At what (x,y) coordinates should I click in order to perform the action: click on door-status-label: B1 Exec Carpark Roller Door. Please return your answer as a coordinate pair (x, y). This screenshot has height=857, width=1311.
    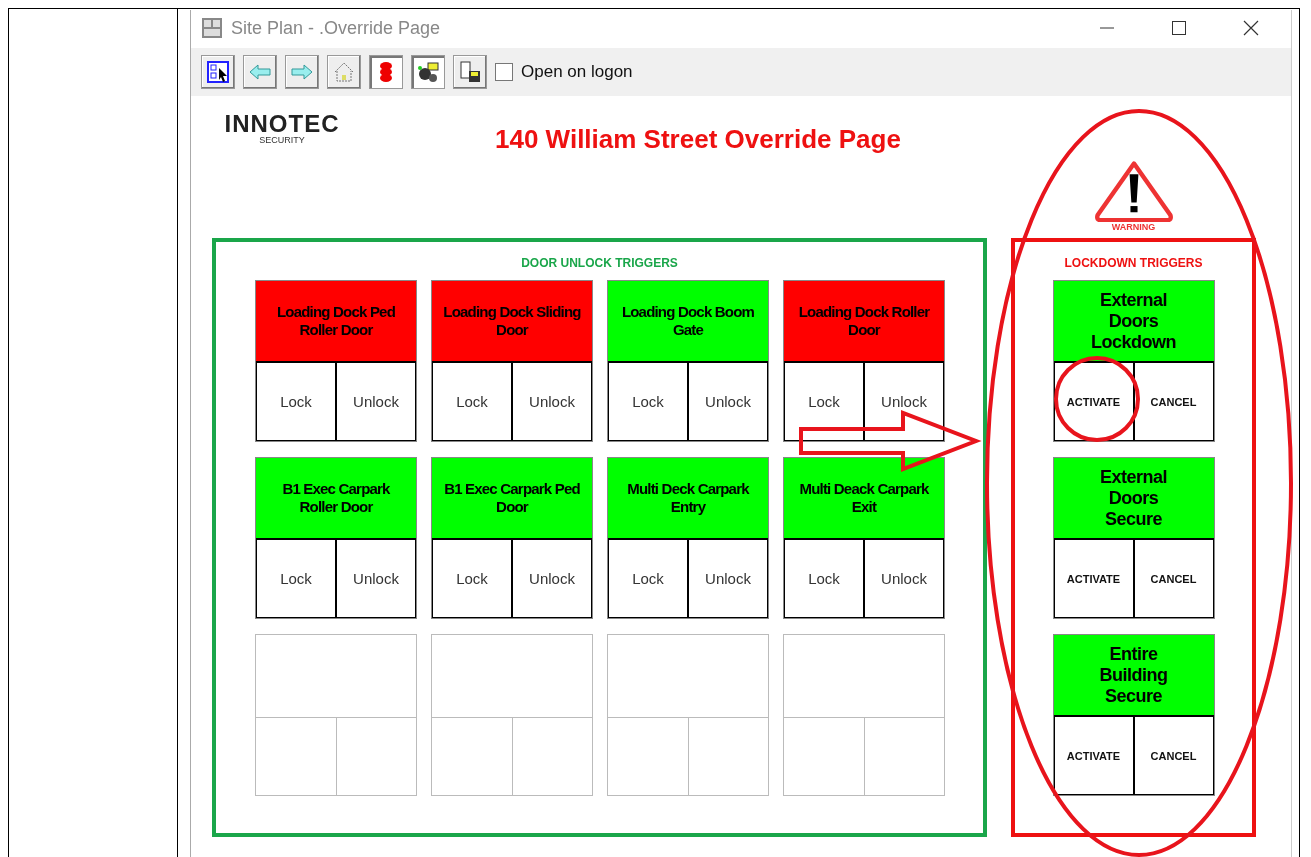
    Looking at the image, I should click on (336, 499).